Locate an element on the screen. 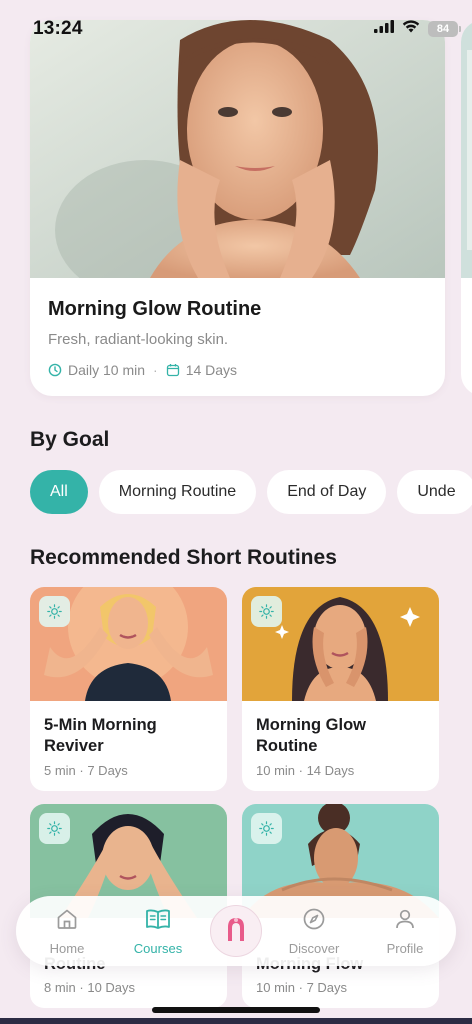  goal-chip-row: All Morning Routine End of Day Unde is located at coordinates (251, 492).